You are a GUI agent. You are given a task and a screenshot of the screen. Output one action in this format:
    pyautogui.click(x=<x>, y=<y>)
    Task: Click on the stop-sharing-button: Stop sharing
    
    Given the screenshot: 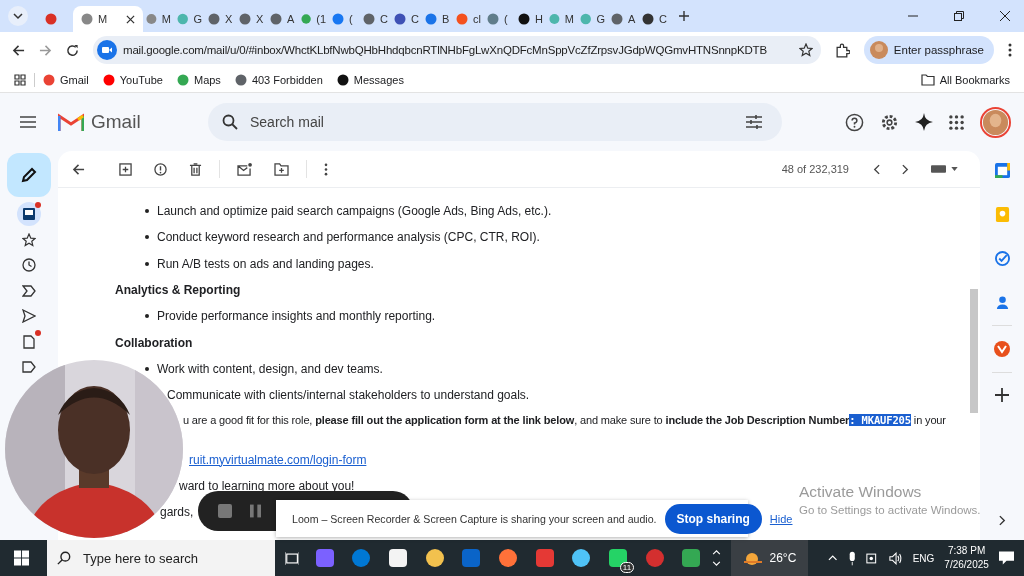 What is the action you would take?
    pyautogui.click(x=713, y=518)
    